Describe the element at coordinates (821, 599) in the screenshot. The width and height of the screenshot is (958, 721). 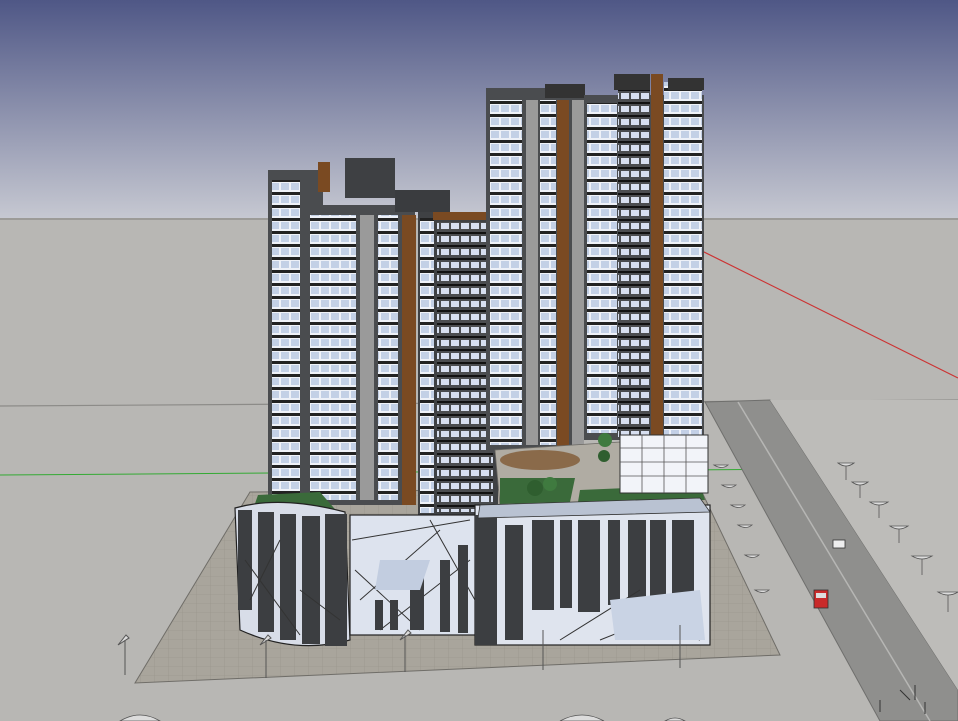
I see `parked-car-red` at that location.